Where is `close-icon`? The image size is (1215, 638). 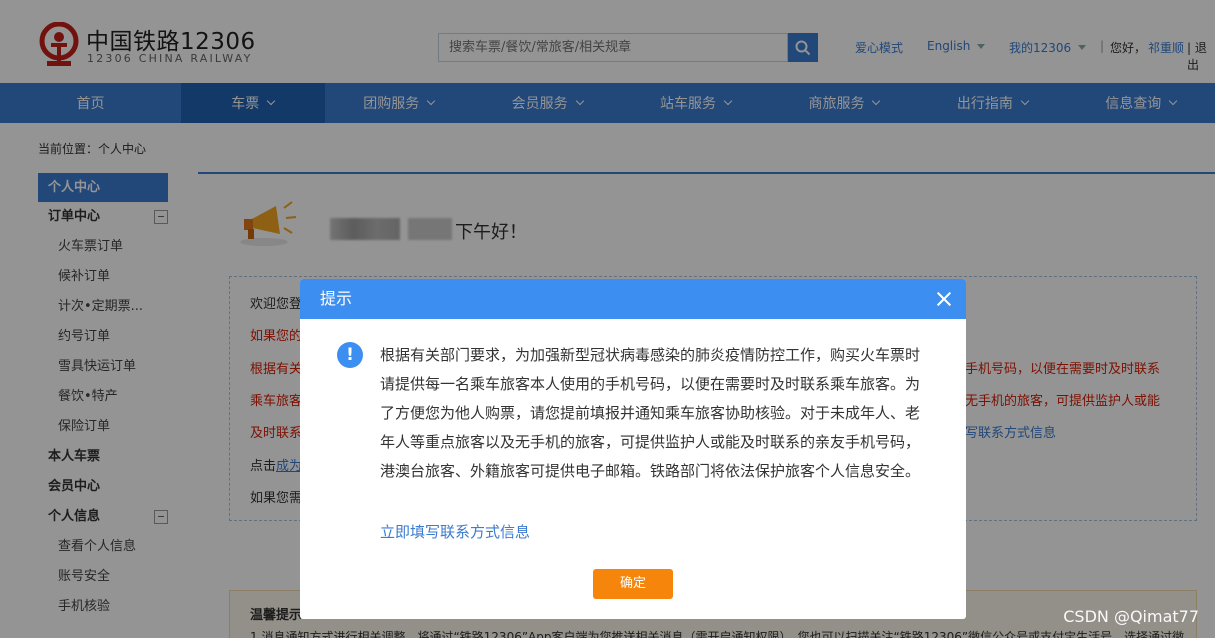
close-icon is located at coordinates (944, 299).